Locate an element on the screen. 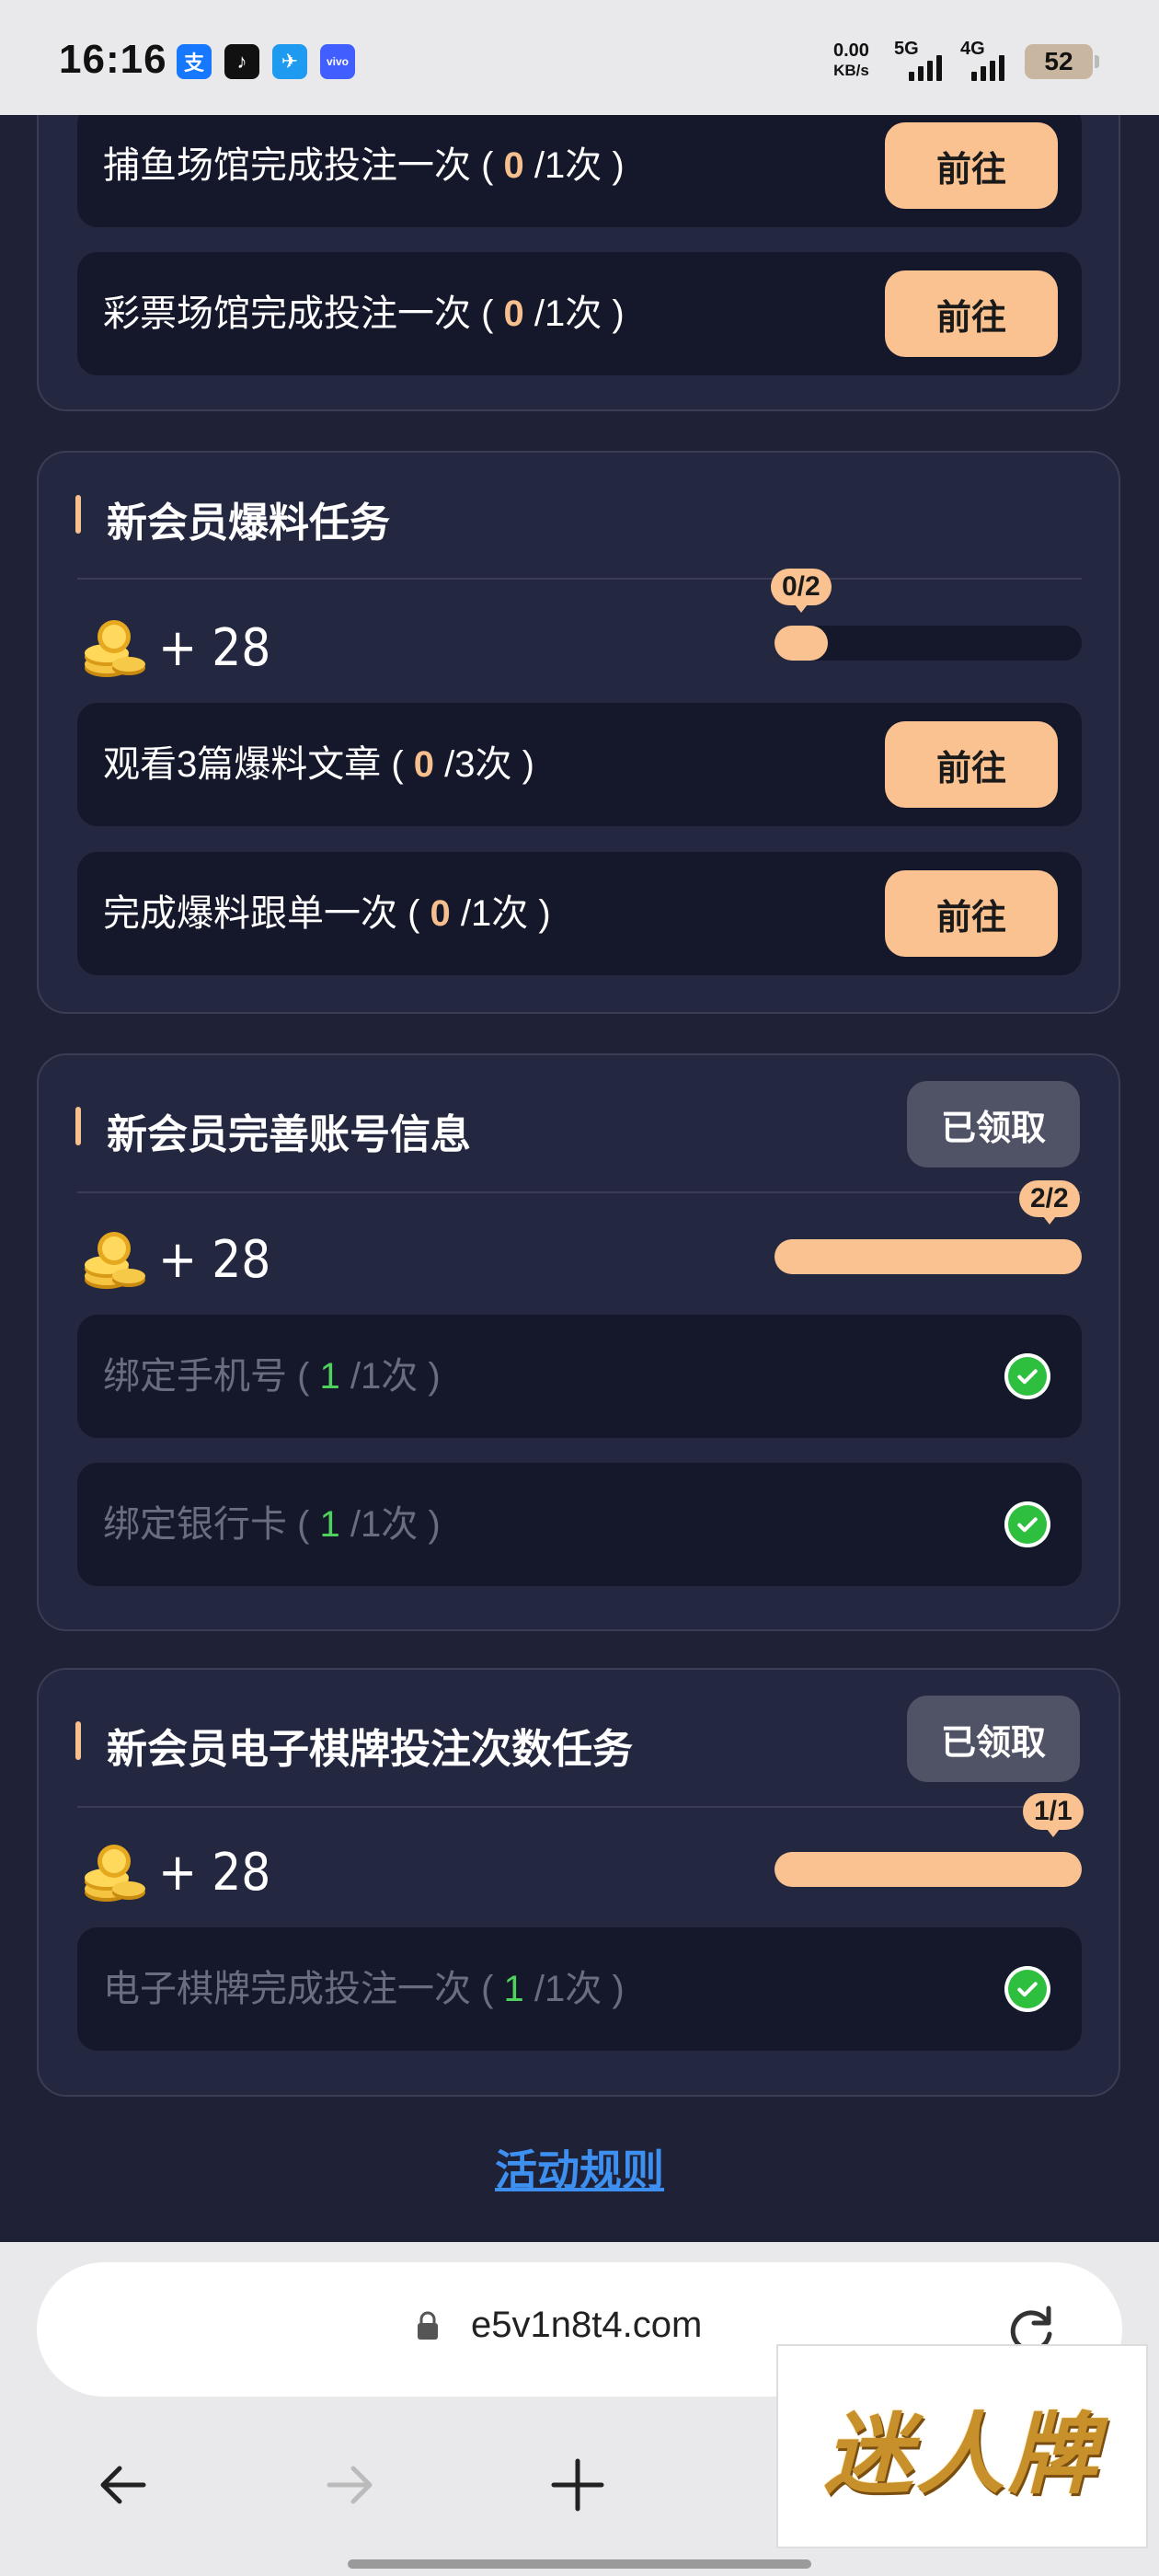  network-speed: 0.00 KB/s is located at coordinates (851, 60).